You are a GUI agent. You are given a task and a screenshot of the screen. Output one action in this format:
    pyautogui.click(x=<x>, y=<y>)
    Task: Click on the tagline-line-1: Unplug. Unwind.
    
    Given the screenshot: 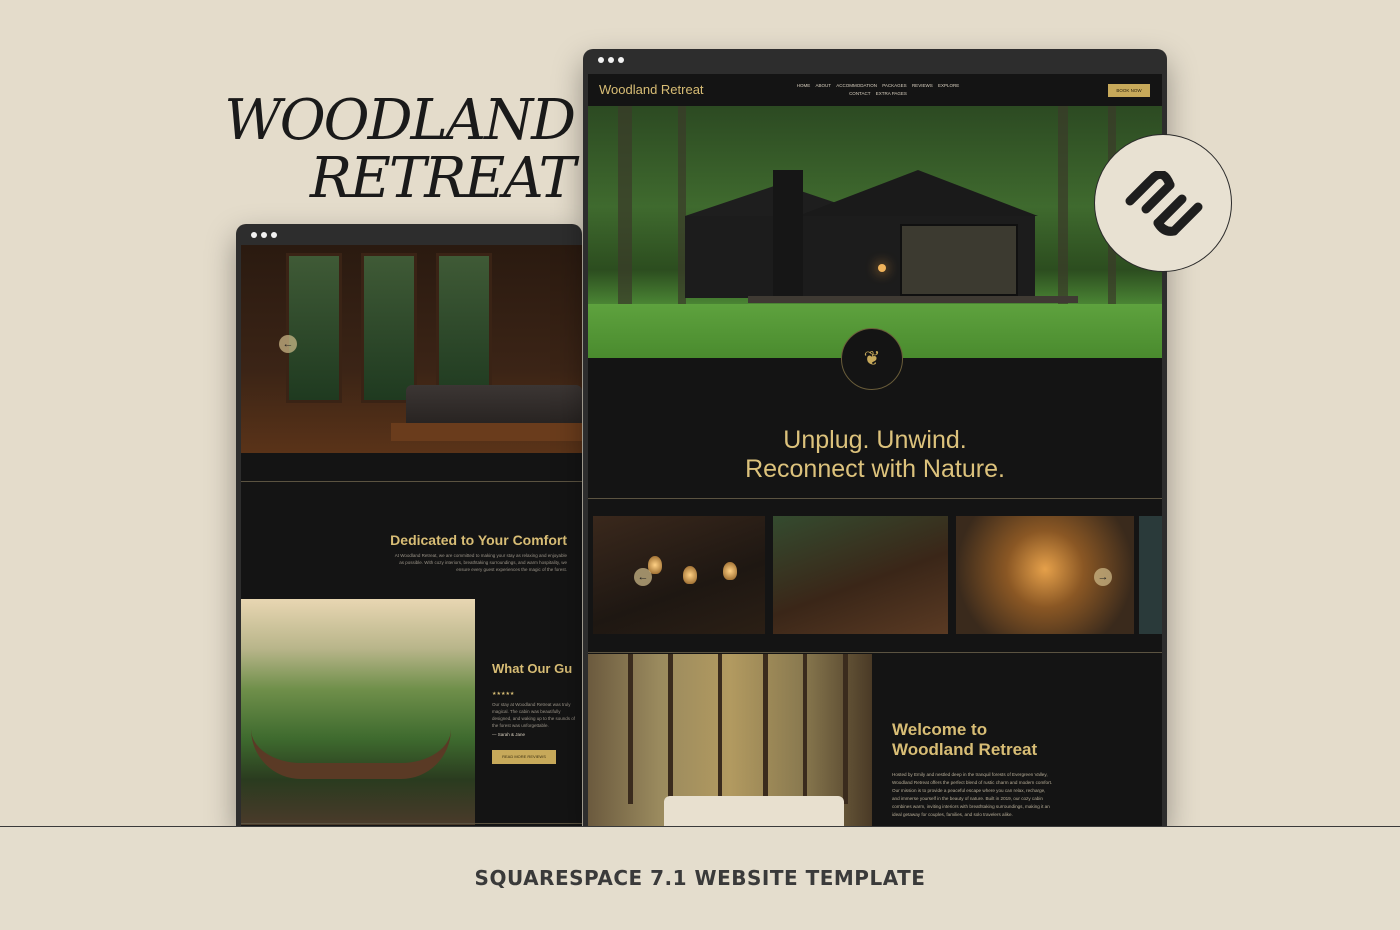 What is the action you would take?
    pyautogui.click(x=875, y=440)
    